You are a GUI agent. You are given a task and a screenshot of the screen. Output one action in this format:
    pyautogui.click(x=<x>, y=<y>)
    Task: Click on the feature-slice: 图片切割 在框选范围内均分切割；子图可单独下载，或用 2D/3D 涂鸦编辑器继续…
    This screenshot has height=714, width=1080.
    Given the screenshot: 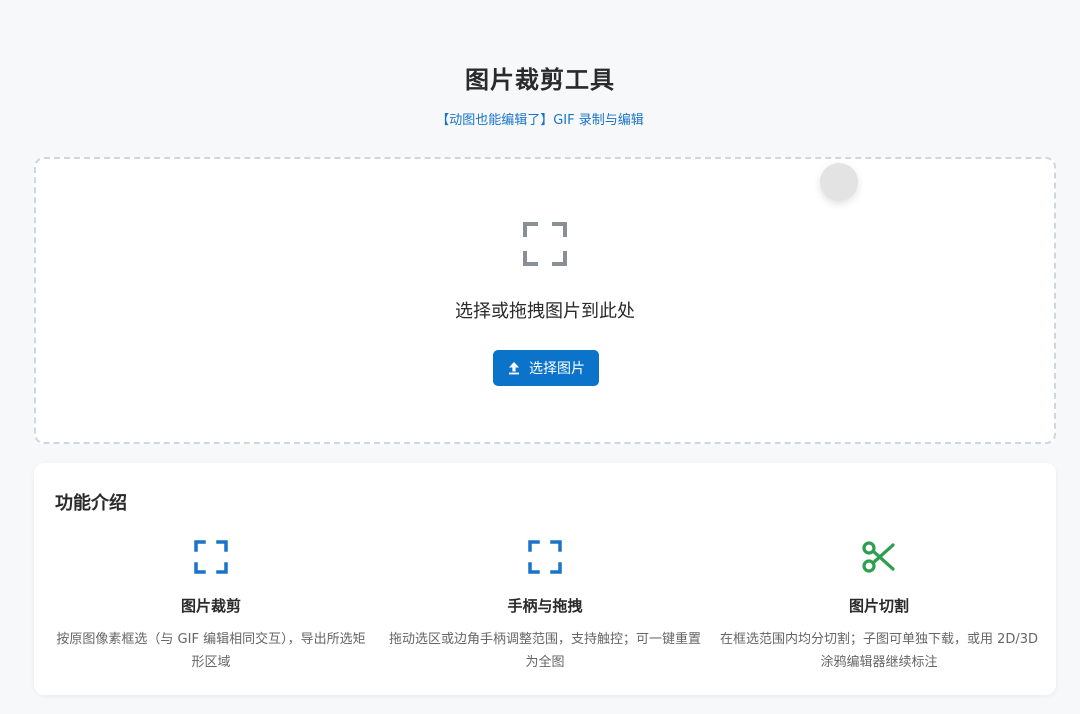 What is the action you would take?
    pyautogui.click(x=879, y=606)
    